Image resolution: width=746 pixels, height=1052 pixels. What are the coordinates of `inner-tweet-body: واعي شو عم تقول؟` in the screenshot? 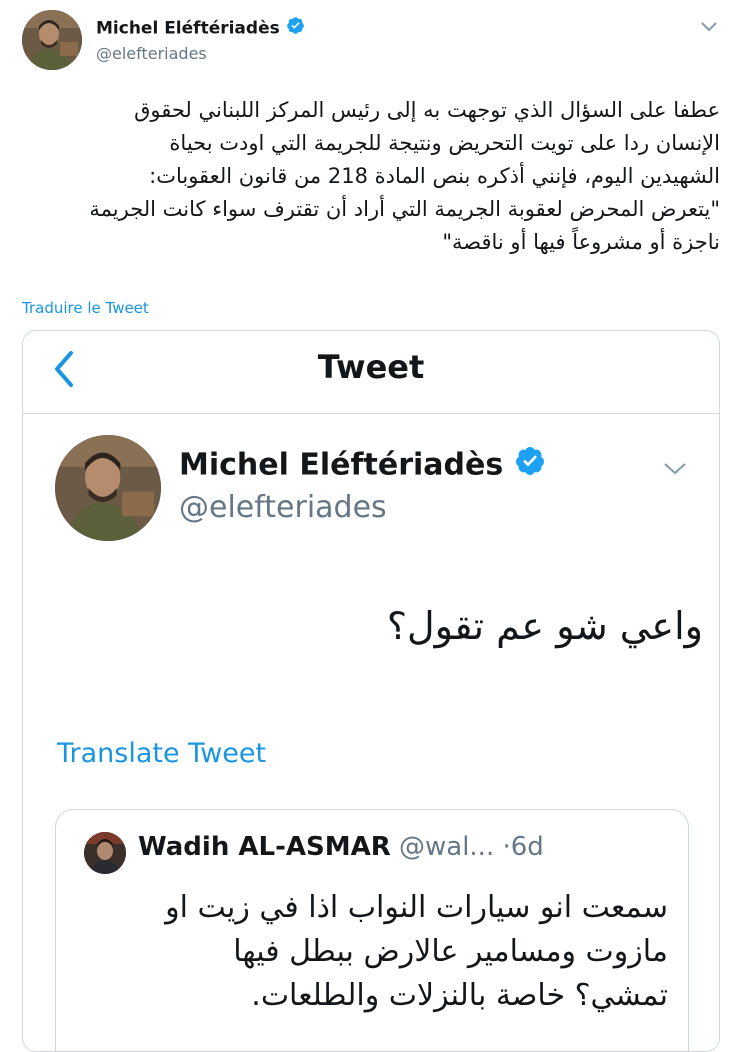 It's located at (544, 626).